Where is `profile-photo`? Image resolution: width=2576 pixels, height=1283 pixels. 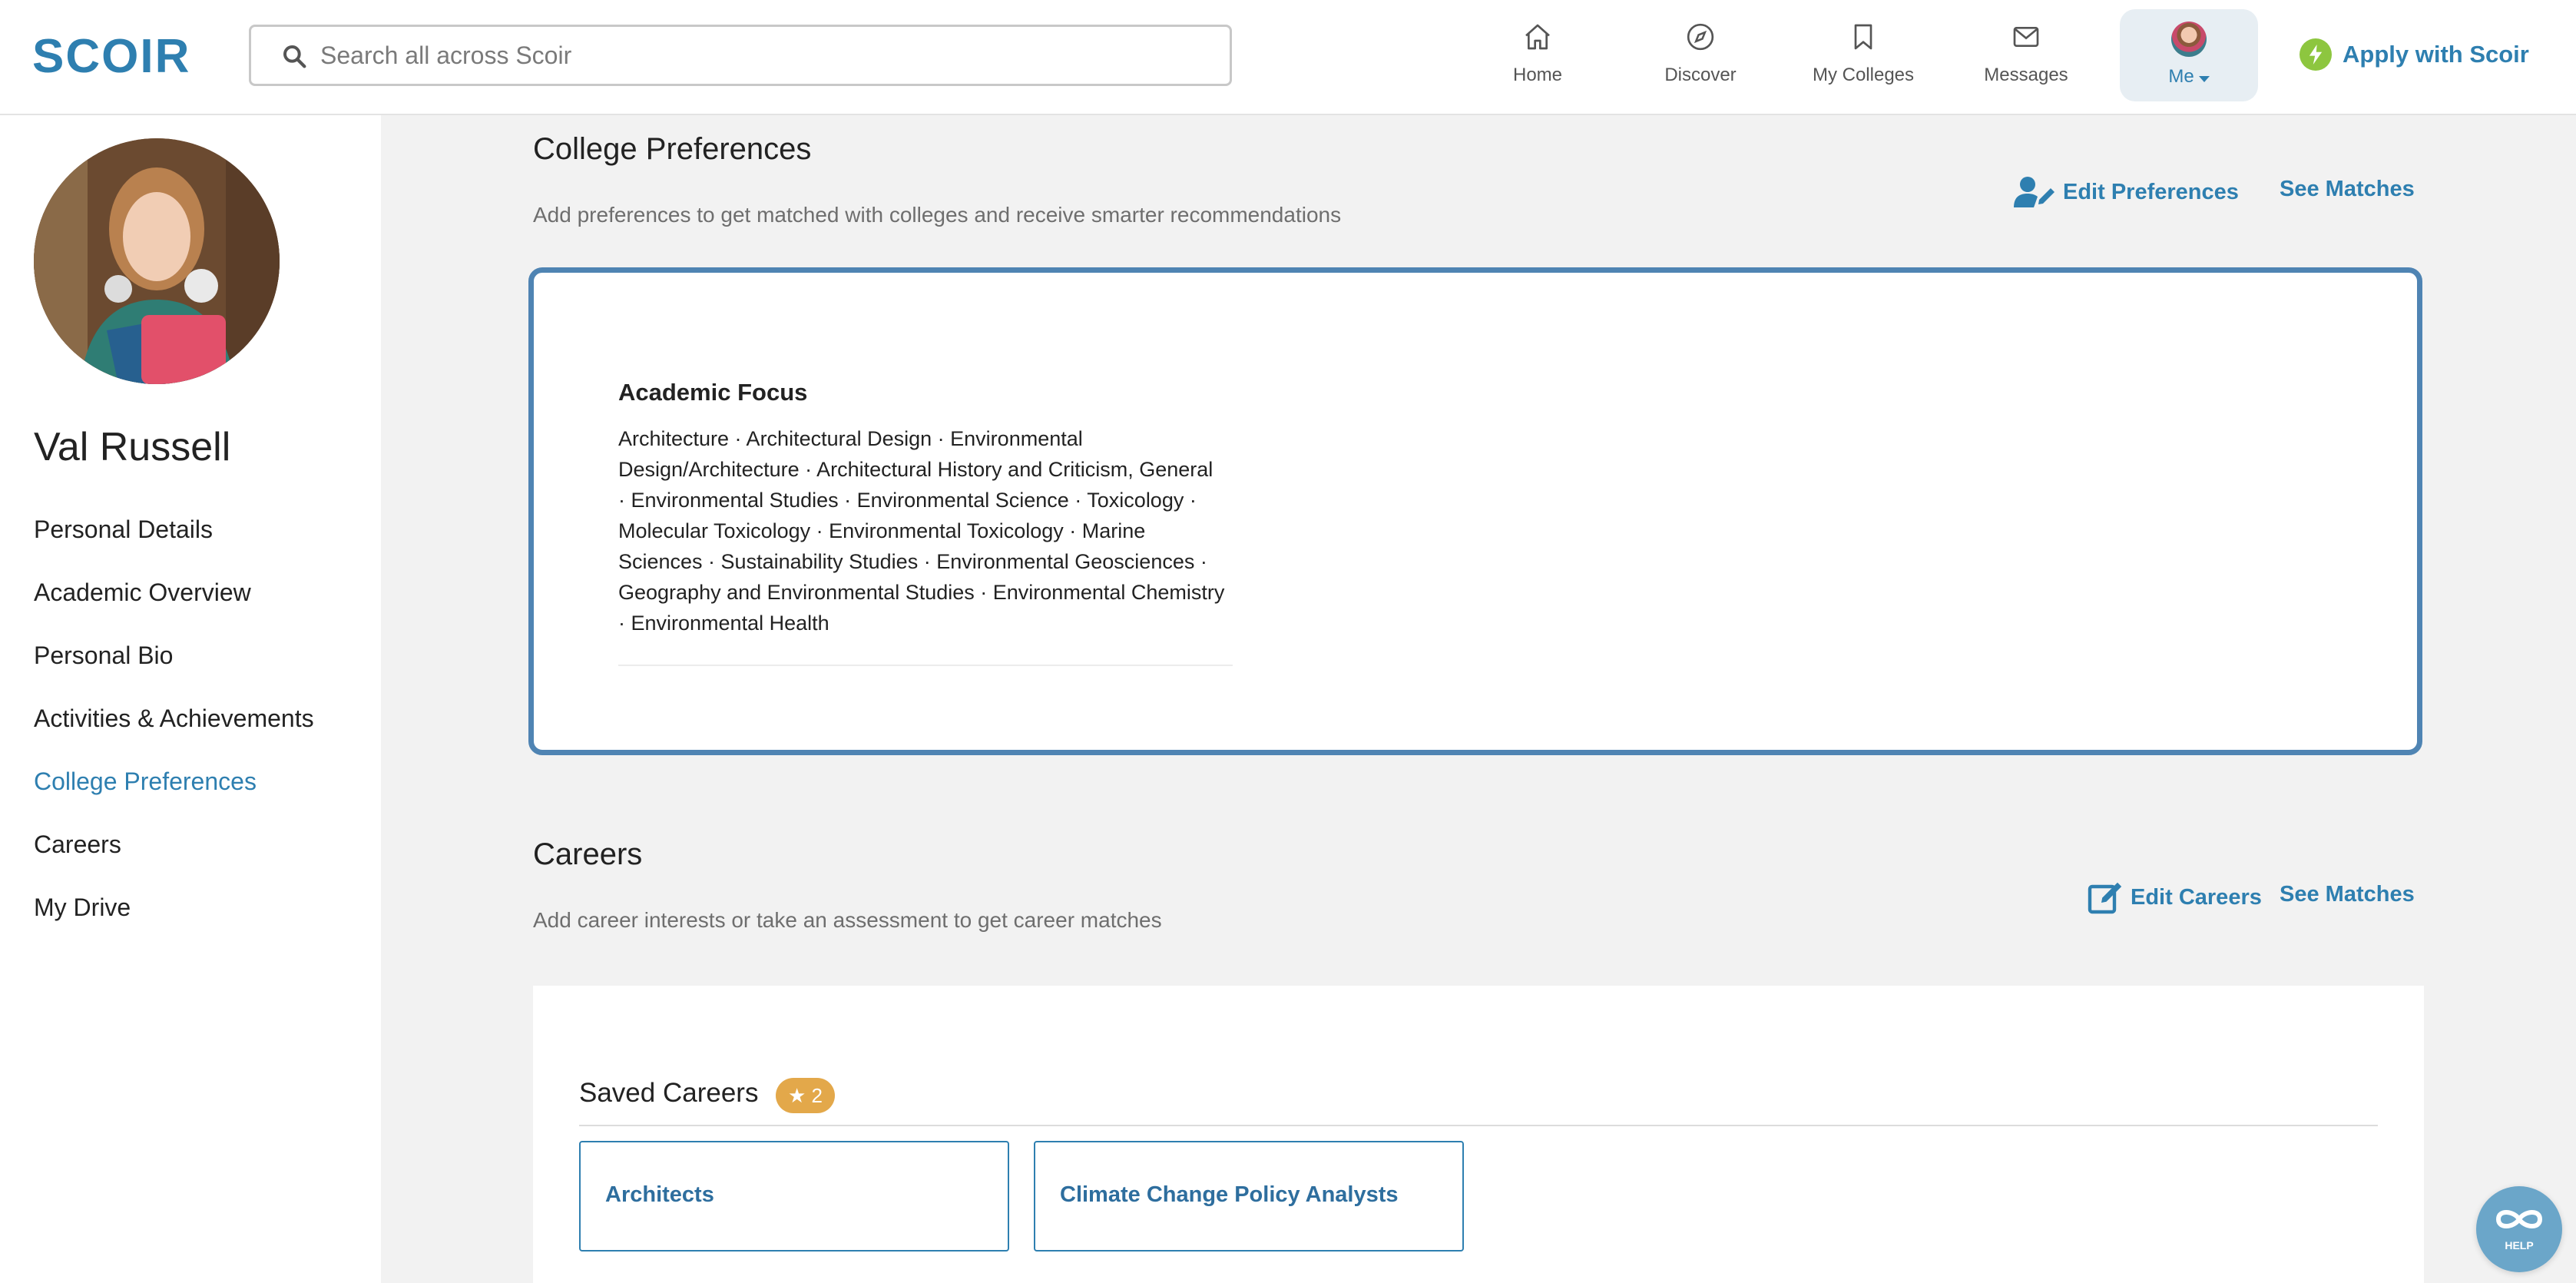
profile-photo is located at coordinates (157, 261).